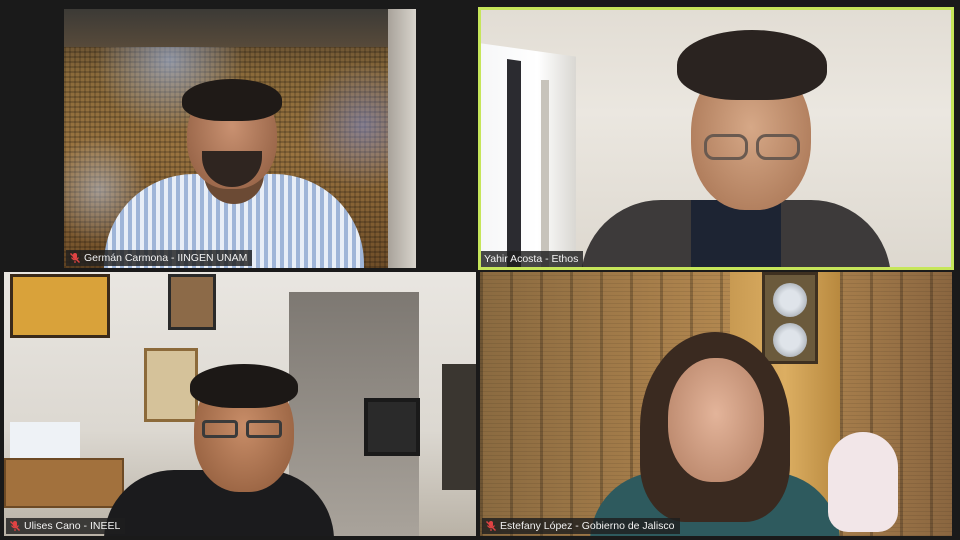  I want to click on participant-name: Germán Carmona - IINGEN UNAM, so click(166, 258).